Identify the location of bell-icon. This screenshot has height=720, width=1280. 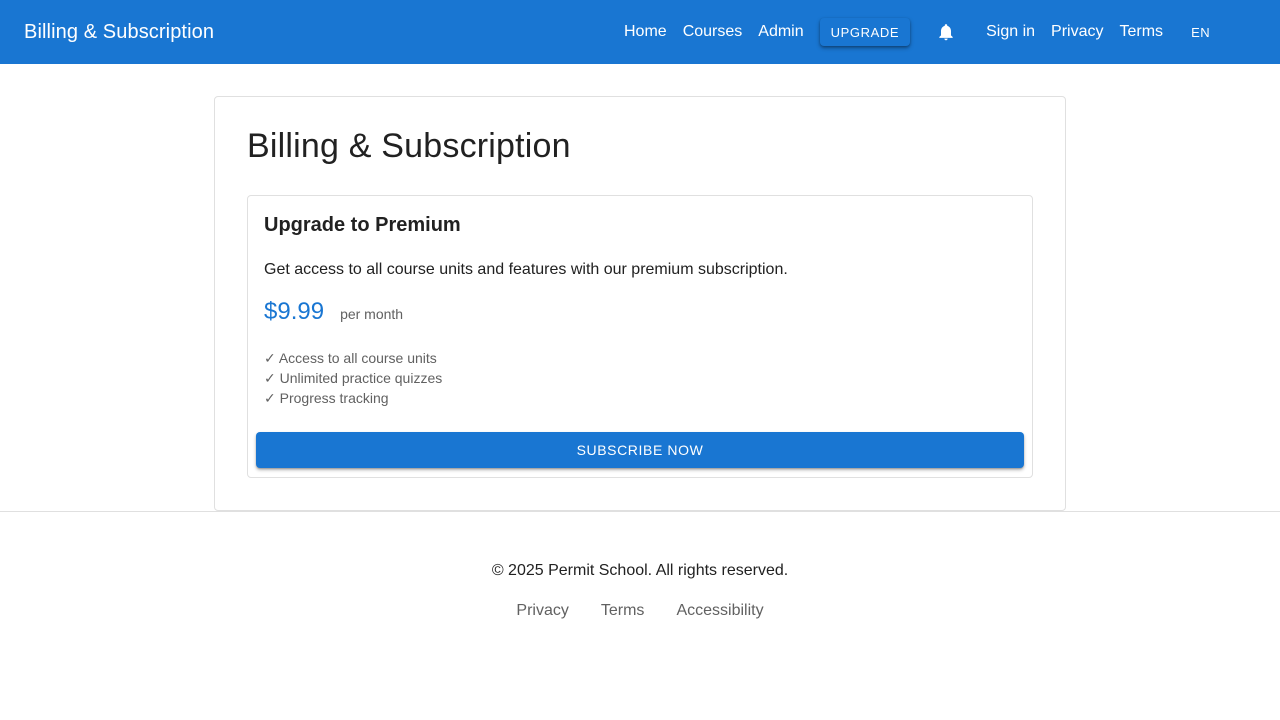
(946, 32).